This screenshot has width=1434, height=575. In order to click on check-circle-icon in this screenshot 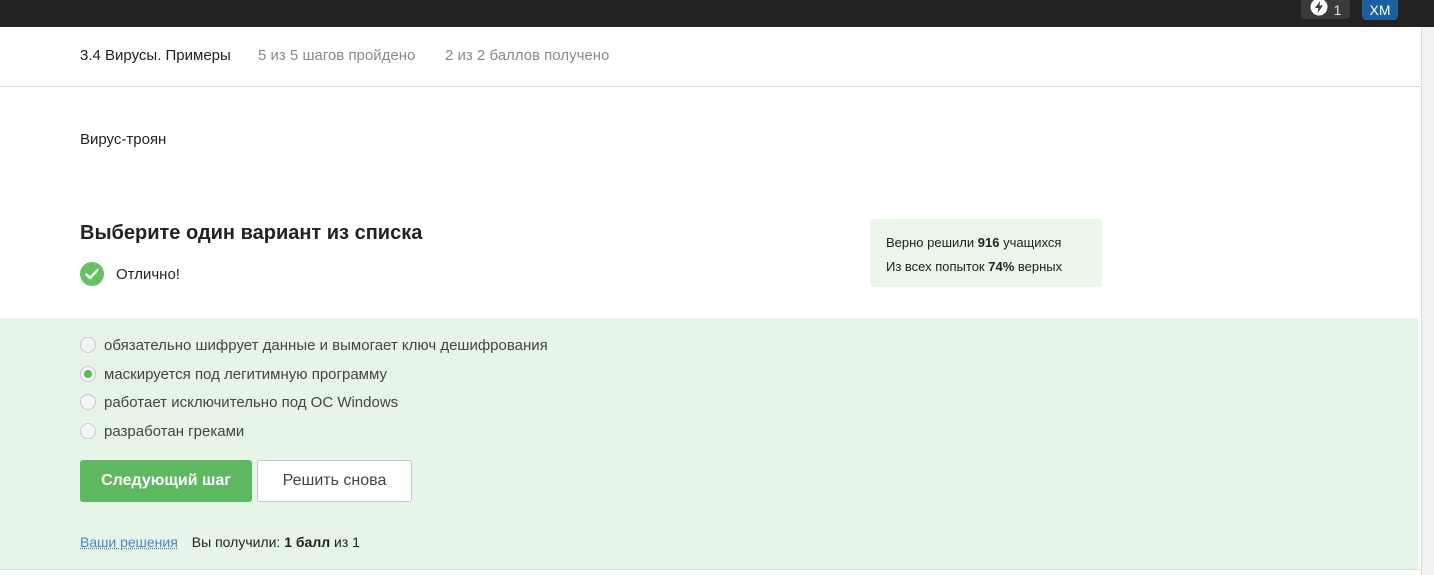, I will do `click(92, 274)`.